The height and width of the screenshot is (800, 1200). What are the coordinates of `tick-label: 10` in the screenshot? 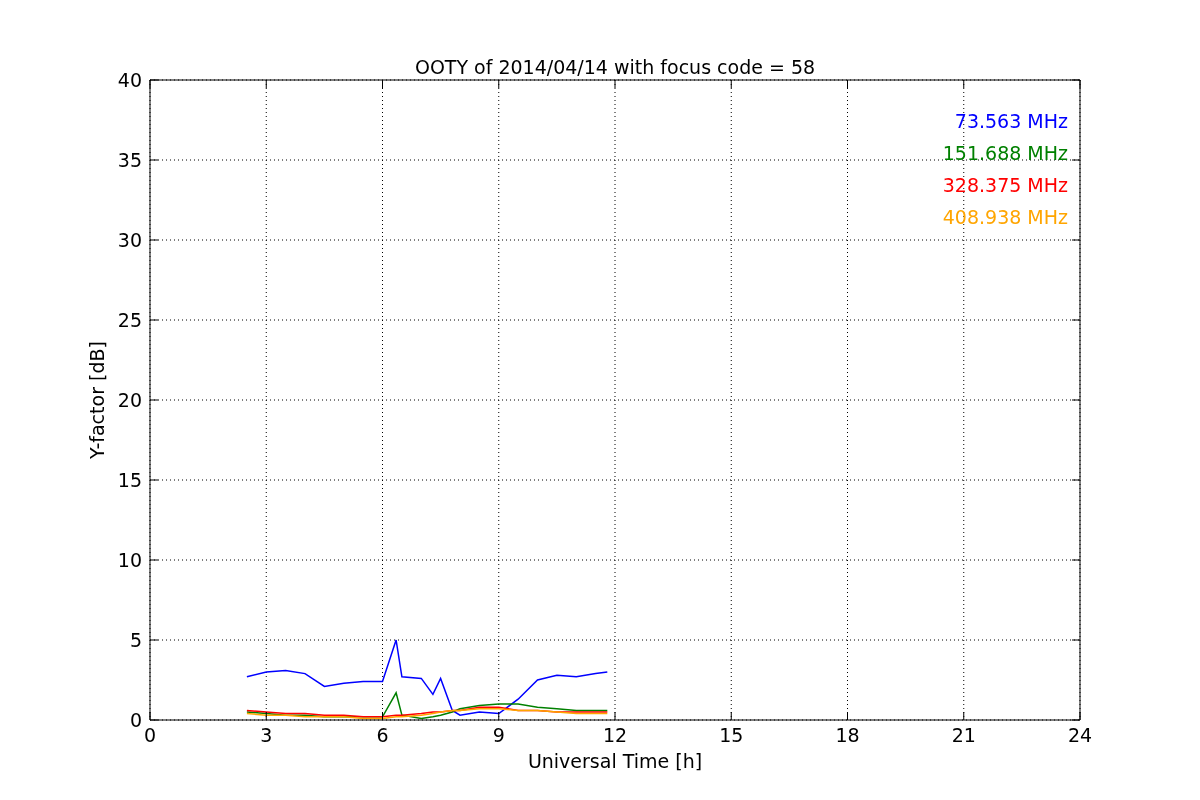 It's located at (129, 560).